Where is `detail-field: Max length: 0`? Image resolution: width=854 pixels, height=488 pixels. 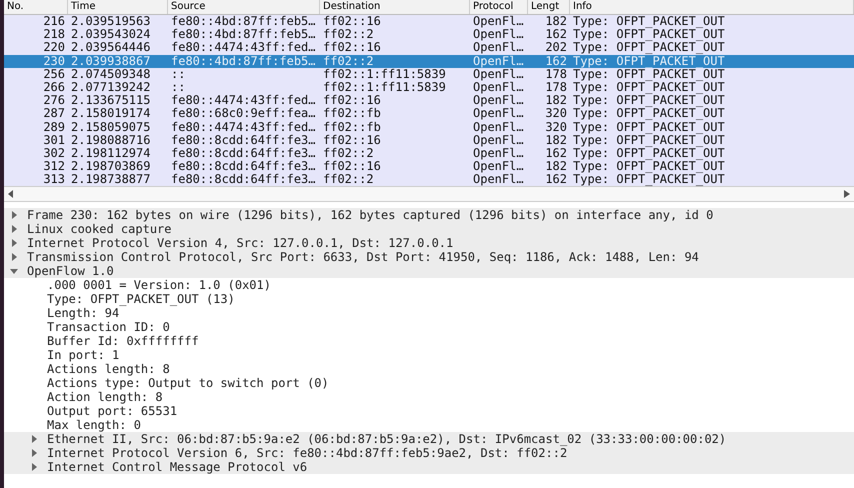 detail-field: Max length: 0 is located at coordinates (94, 425).